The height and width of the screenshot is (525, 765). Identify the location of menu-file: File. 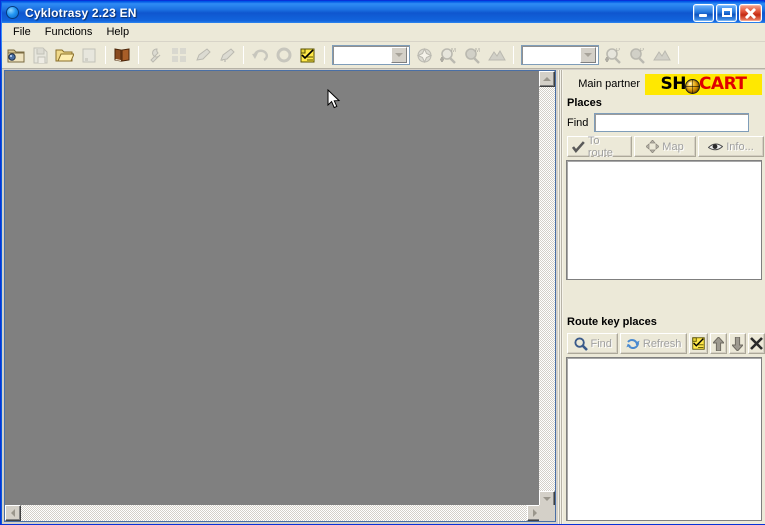
(22, 32).